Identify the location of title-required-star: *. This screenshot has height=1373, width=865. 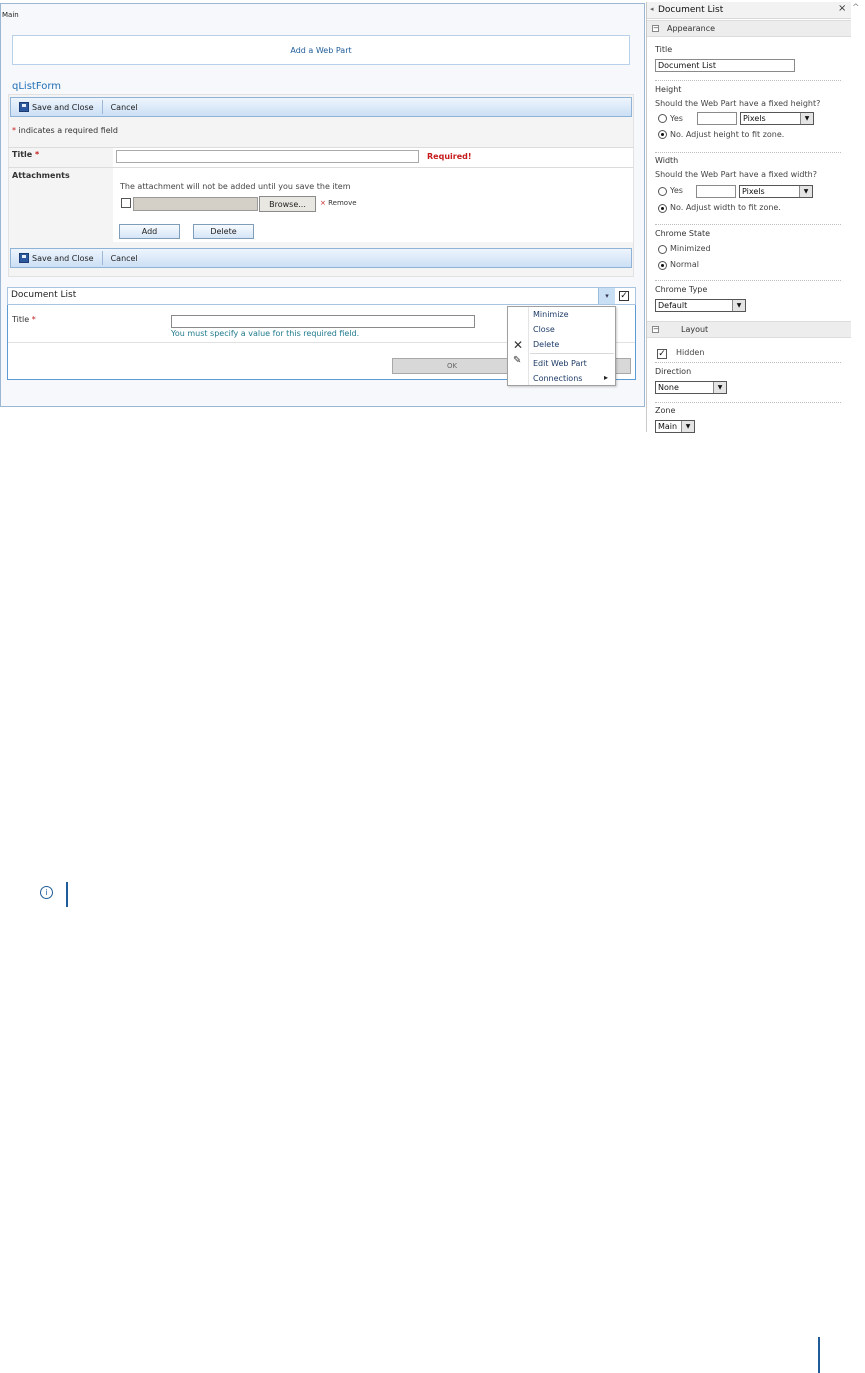
(37, 154).